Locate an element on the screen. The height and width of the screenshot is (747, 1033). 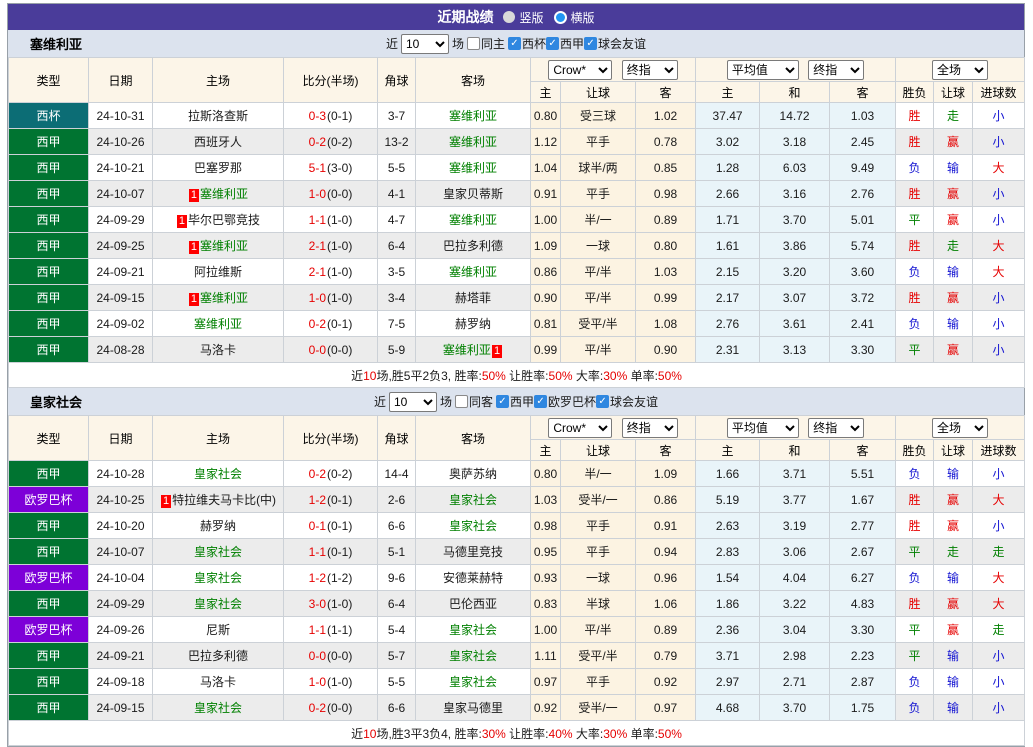
score-cell: 5-1(3-0) is located at coordinates (330, 167).